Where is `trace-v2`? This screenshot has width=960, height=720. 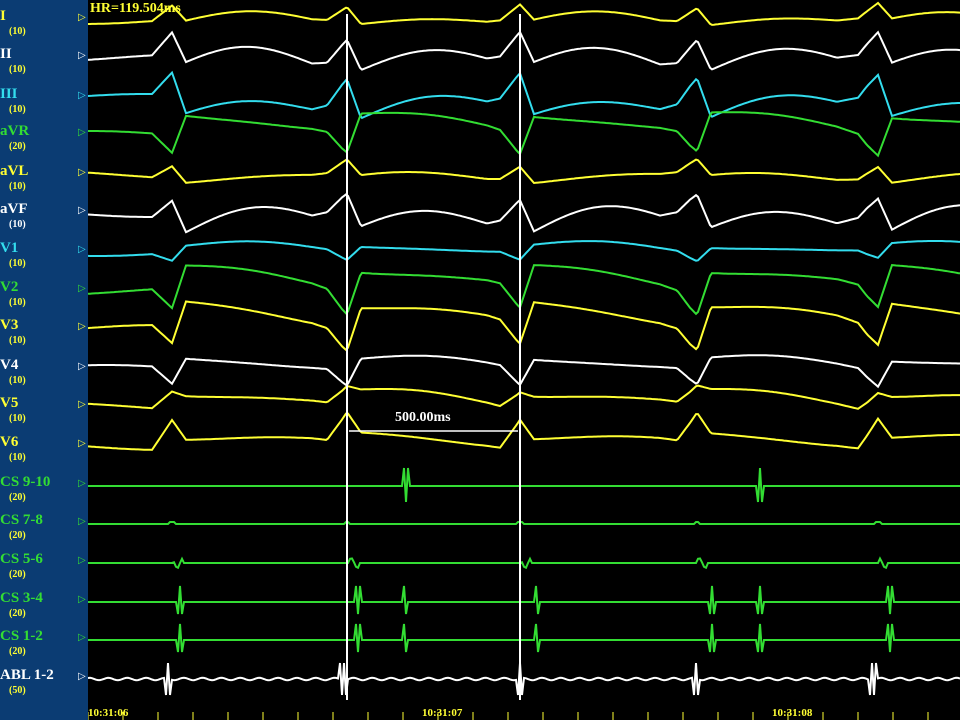 trace-v2 is located at coordinates (524, 290).